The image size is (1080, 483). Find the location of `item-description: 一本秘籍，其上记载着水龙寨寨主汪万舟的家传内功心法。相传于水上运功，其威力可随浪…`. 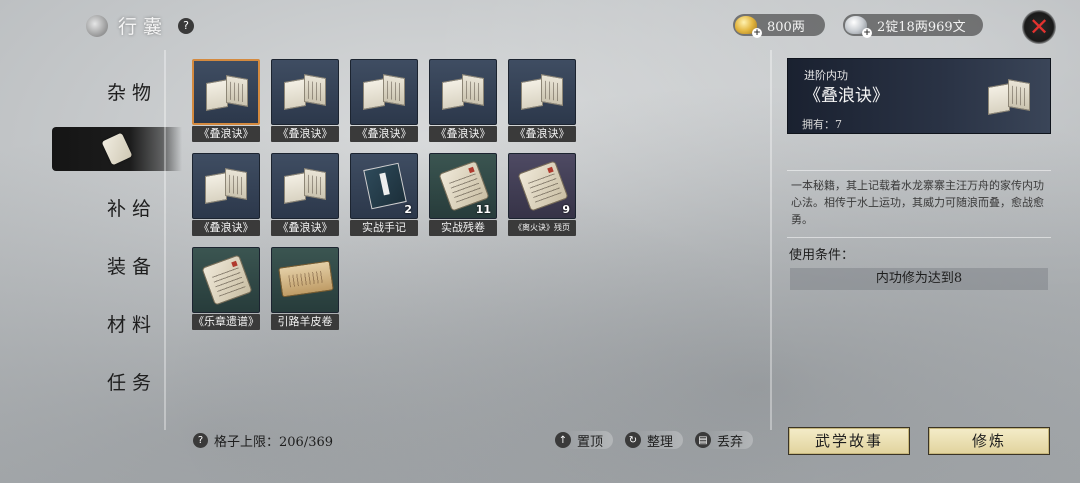

item-description: 一本秘籍，其上记载着水龙寨寨主汪万舟的家传内功心法。相传于水上运功，其威力可随浪… is located at coordinates (917, 202).